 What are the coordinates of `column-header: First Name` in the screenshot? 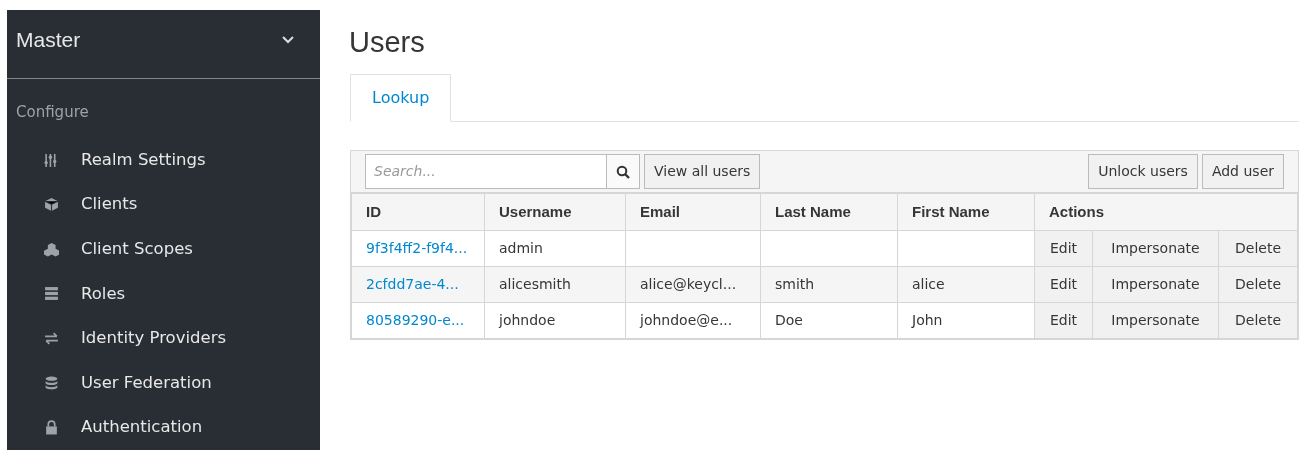 It's located at (951, 211).